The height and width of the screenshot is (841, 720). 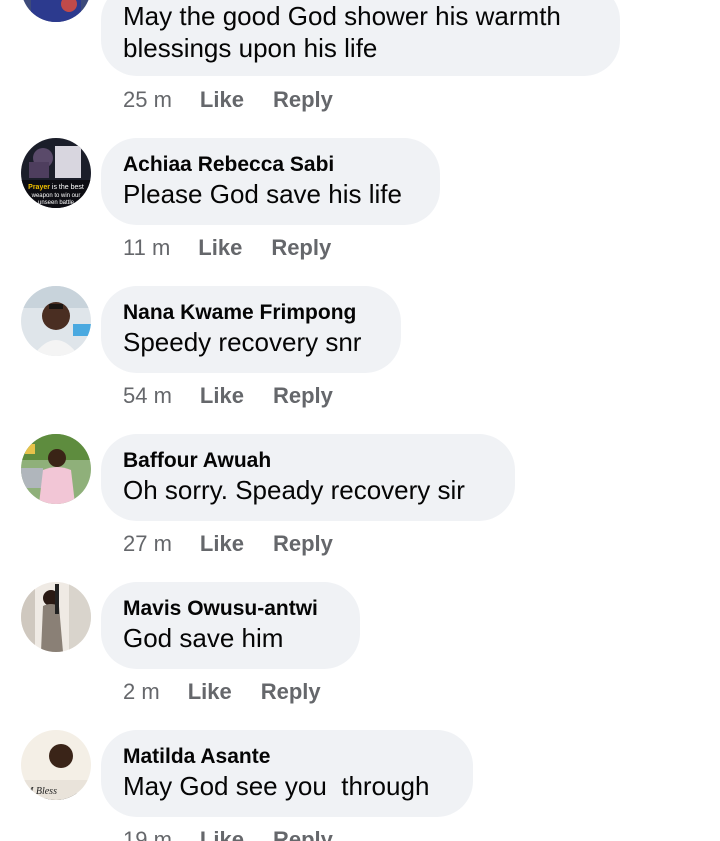 What do you see at coordinates (270, 164) in the screenshot?
I see `comment-author: Achiaa Rebecca Sabi` at bounding box center [270, 164].